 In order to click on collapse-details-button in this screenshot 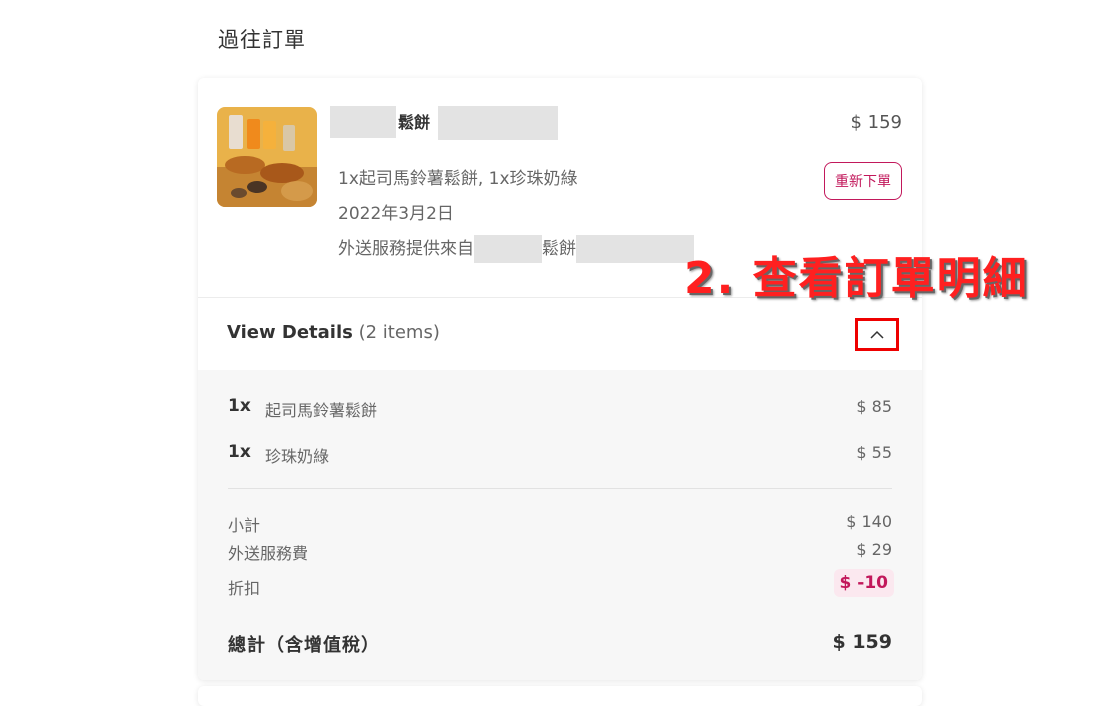, I will do `click(877, 334)`.